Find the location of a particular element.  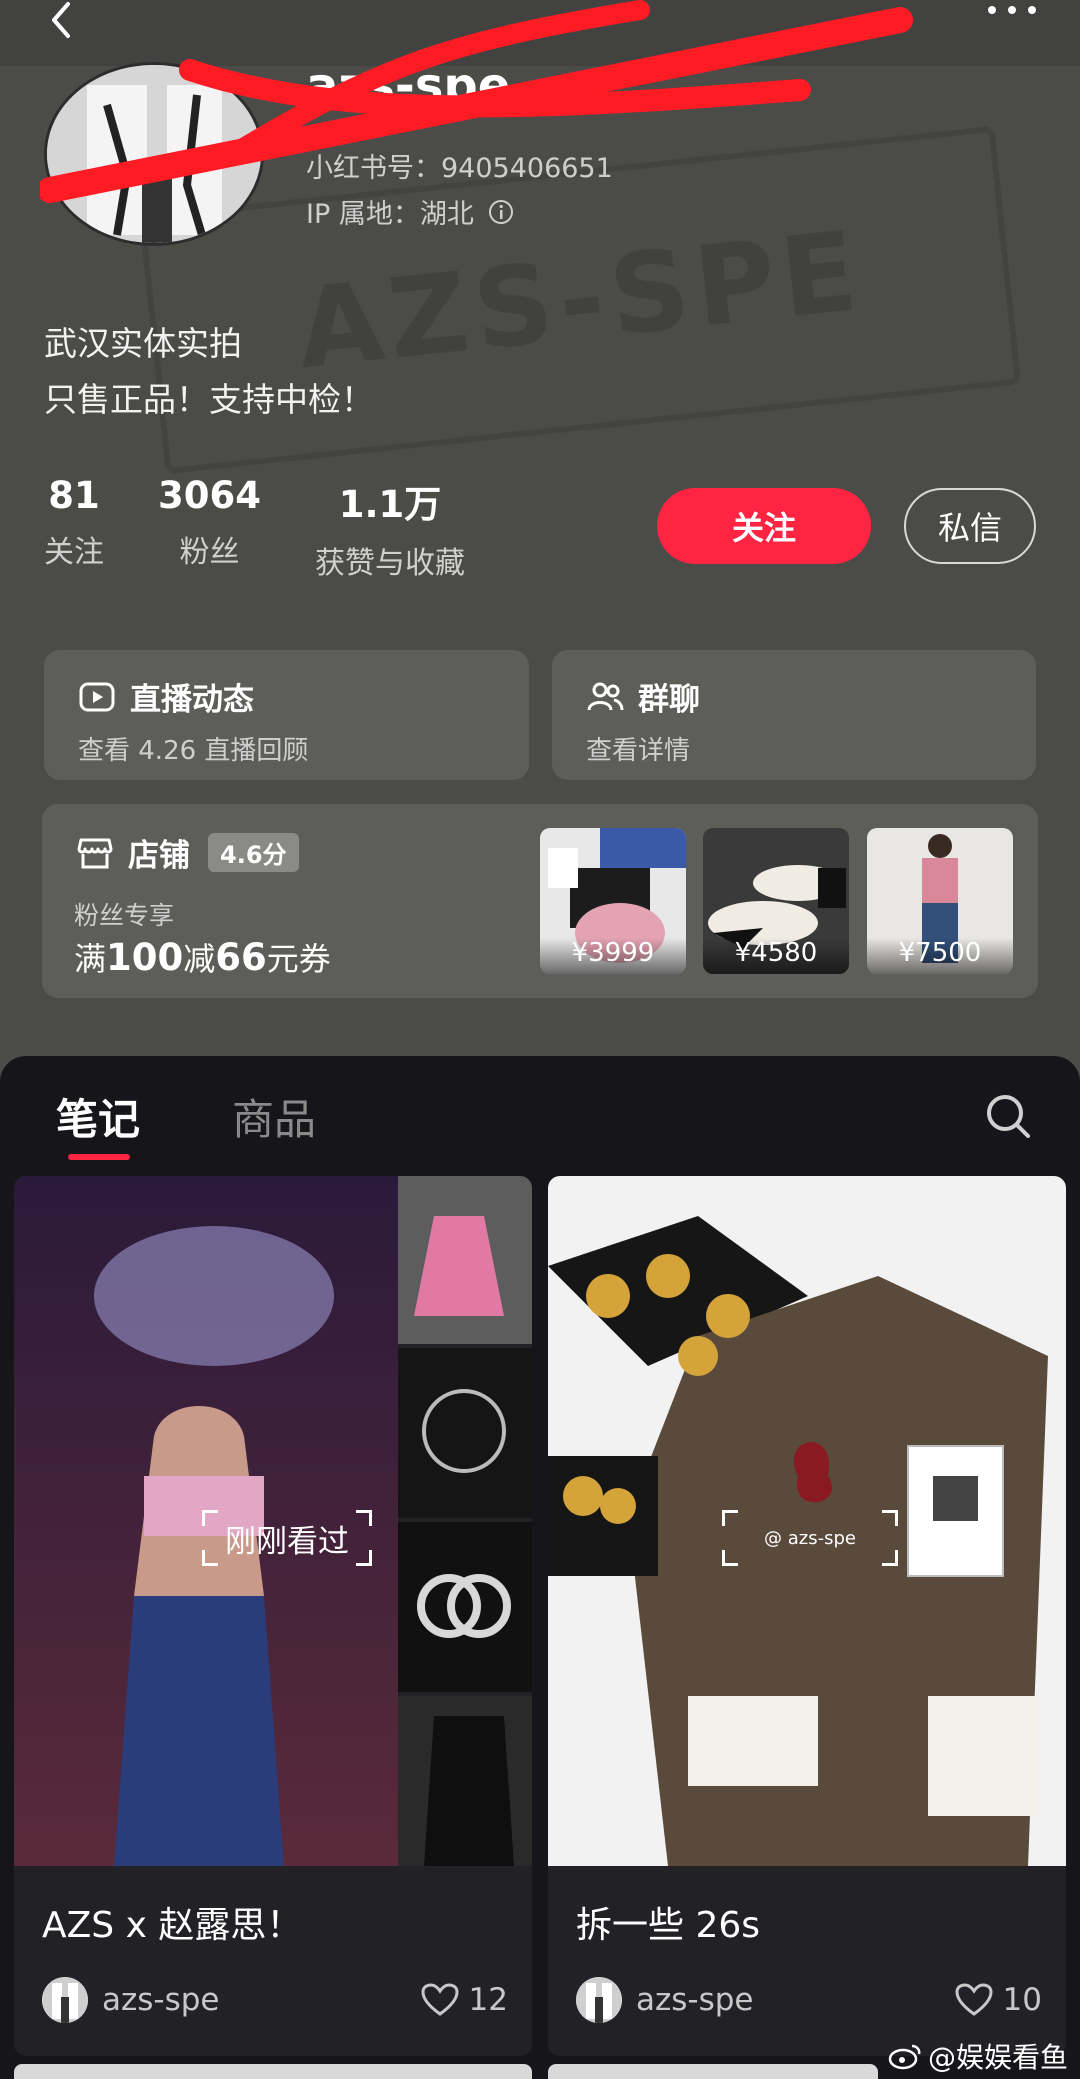

top-bar is located at coordinates (540, 33).